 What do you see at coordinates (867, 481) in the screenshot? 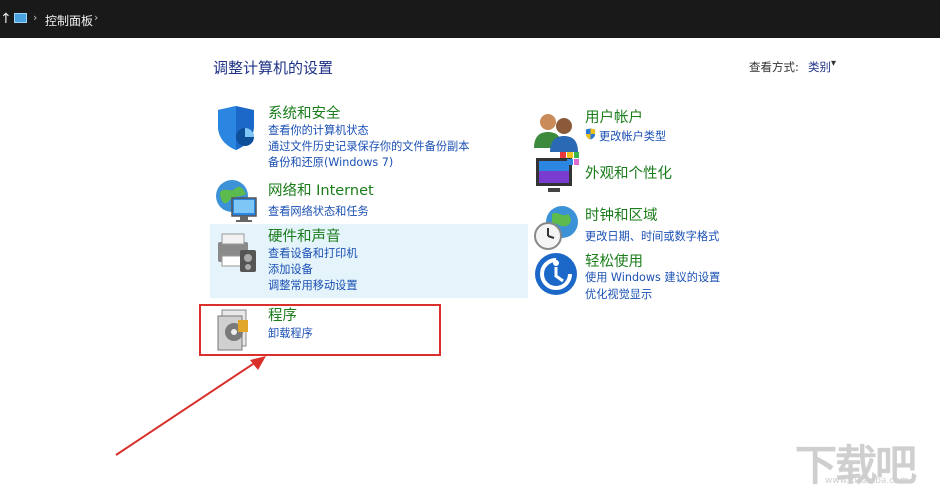
I see `watermark-url: www.xiazaiba.com` at bounding box center [867, 481].